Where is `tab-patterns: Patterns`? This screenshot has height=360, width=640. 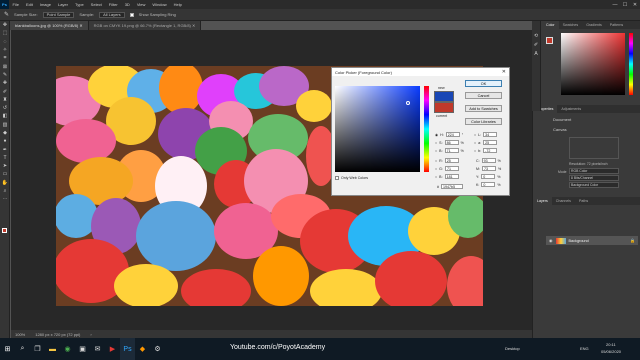
tab-patterns: Patterns is located at coordinates (616, 25).